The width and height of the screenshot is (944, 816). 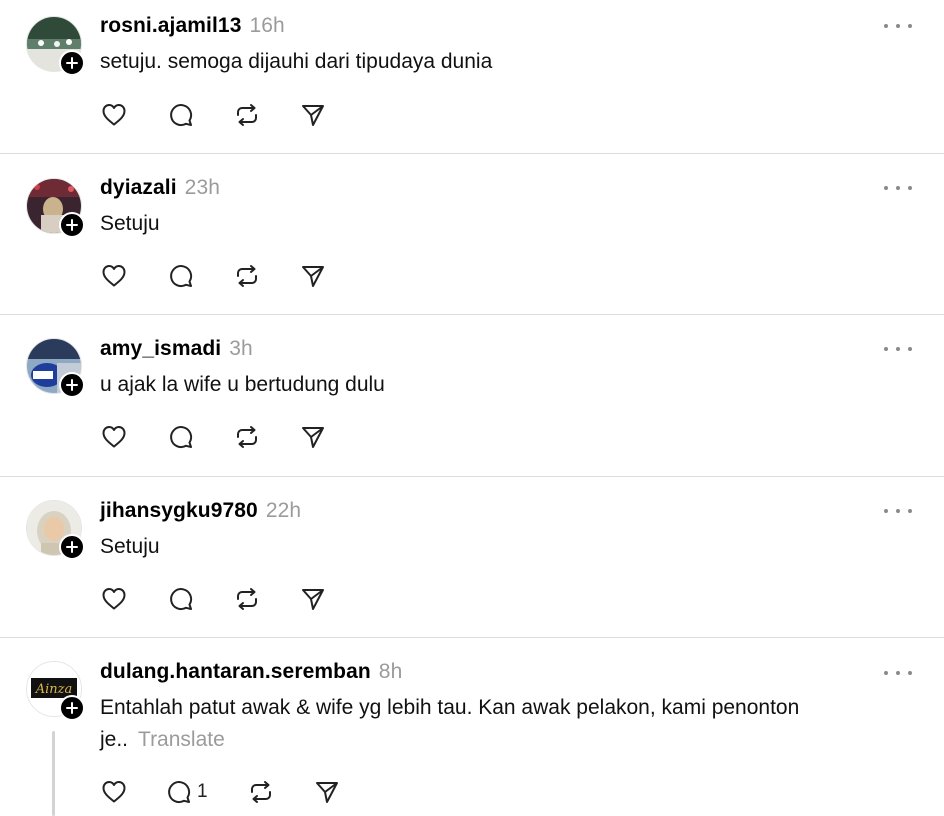 What do you see at coordinates (267, 25) in the screenshot?
I see `timestamp: 16h` at bounding box center [267, 25].